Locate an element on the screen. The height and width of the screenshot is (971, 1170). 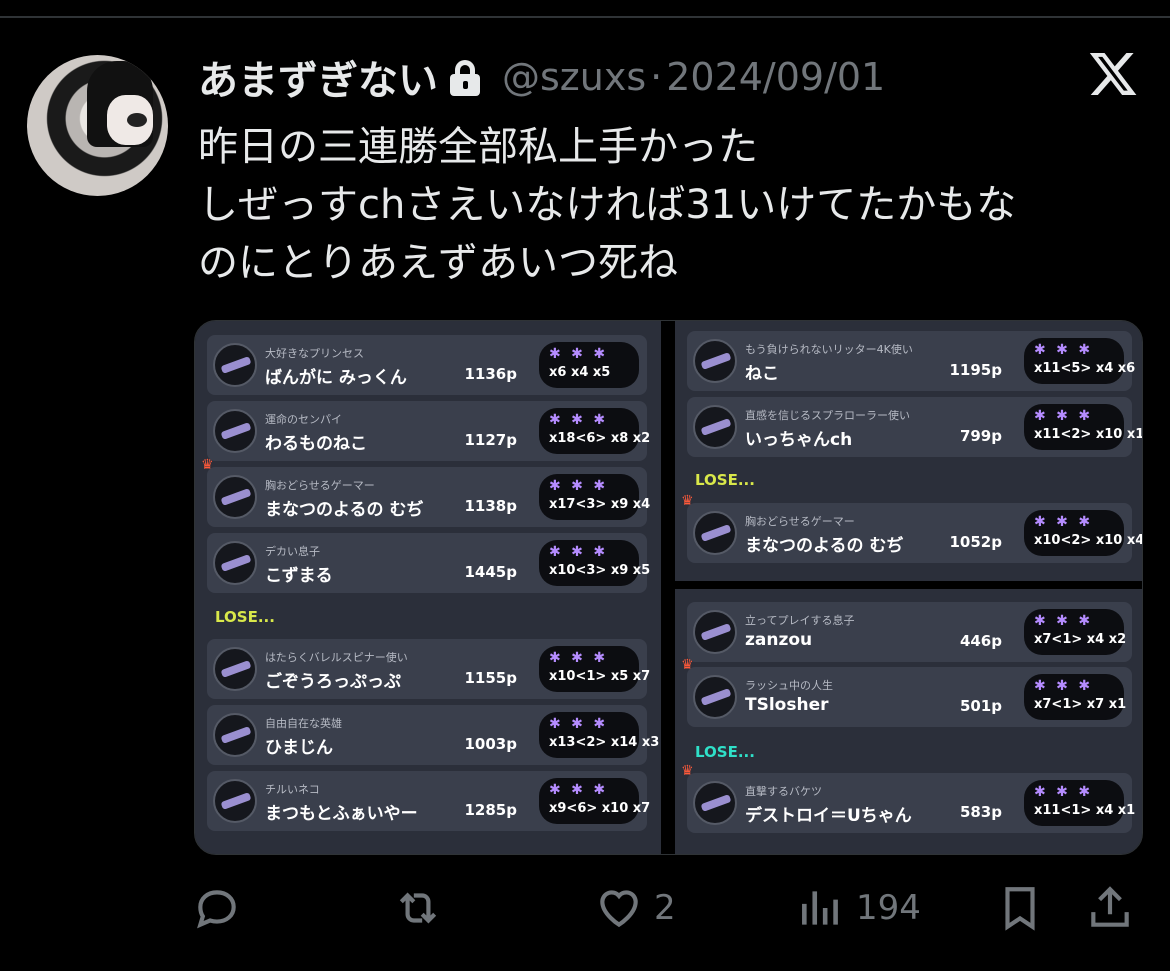
player-name: デストロイ＝Uちゃん is located at coordinates (828, 816).